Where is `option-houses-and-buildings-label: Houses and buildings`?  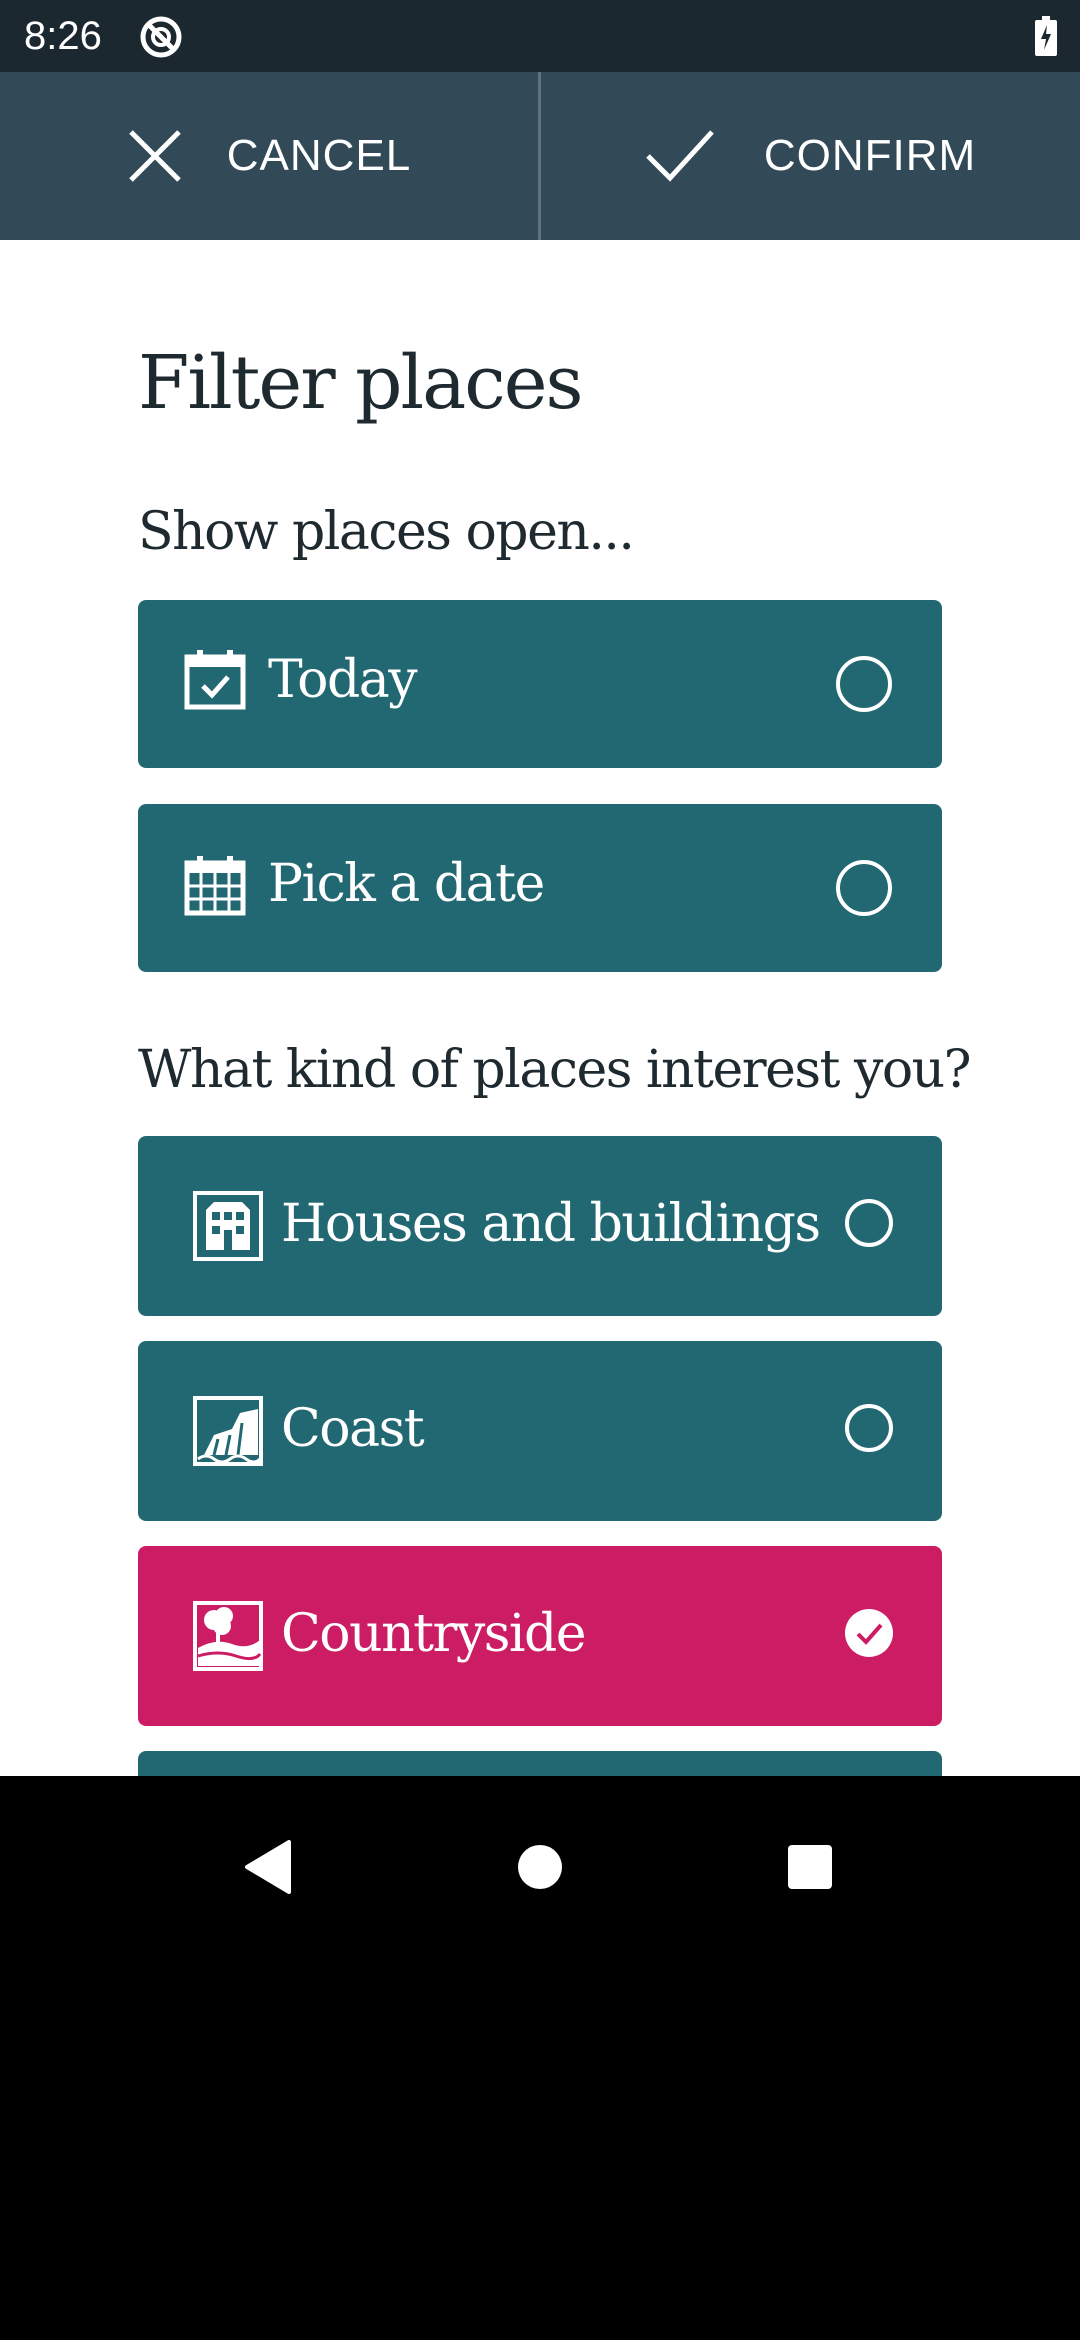
option-houses-and-buildings-label: Houses and buildings is located at coordinates (551, 1224).